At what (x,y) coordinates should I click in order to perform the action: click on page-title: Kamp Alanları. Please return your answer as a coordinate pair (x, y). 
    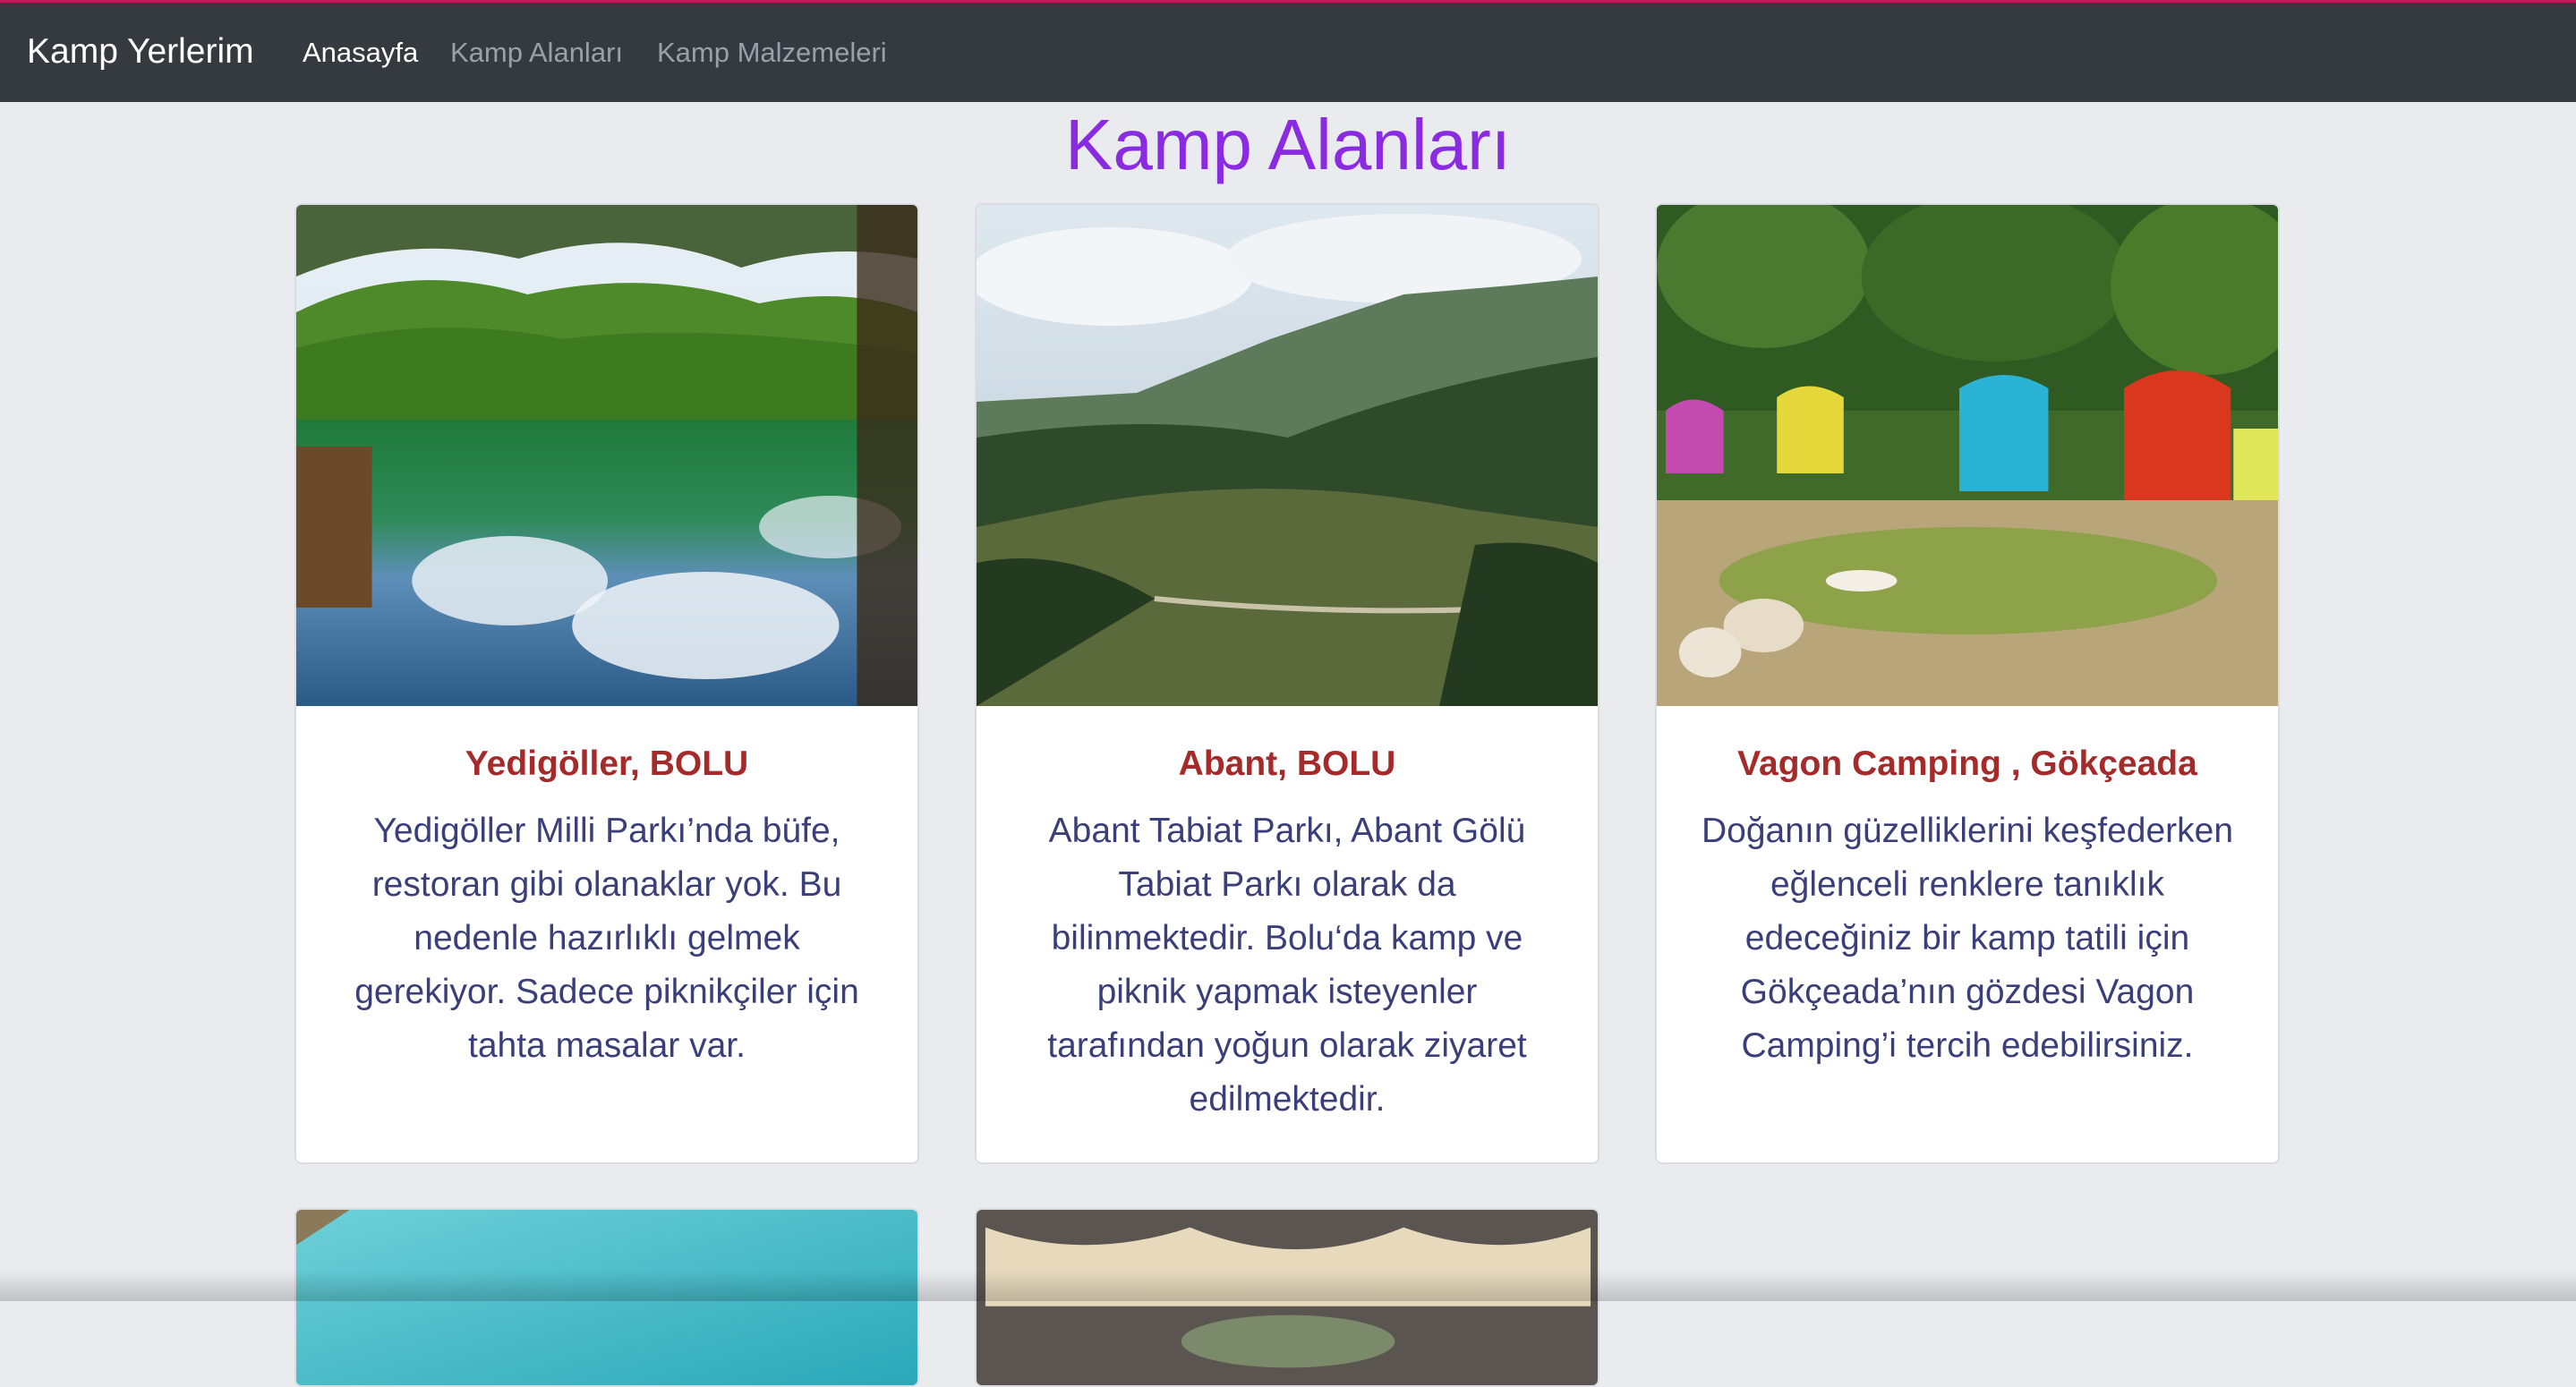
    Looking at the image, I should click on (1288, 145).